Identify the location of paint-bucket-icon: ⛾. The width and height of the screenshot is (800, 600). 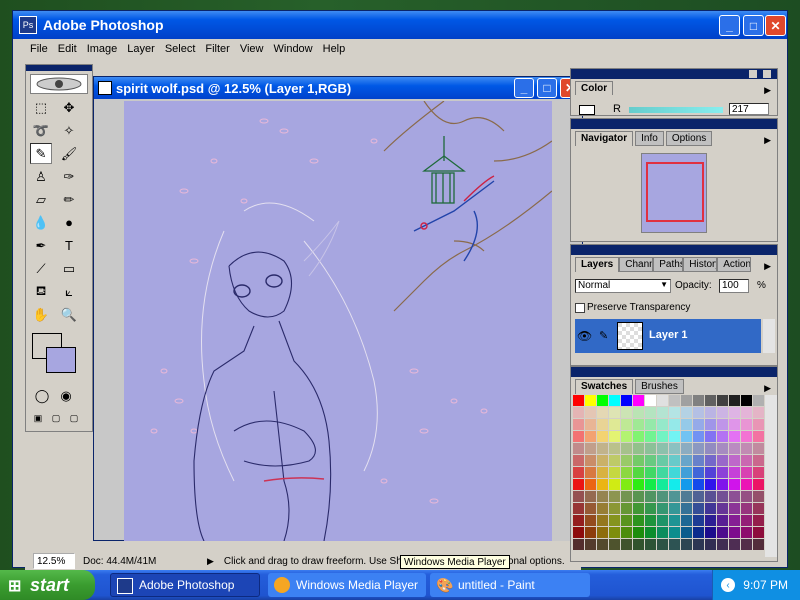
(41, 291).